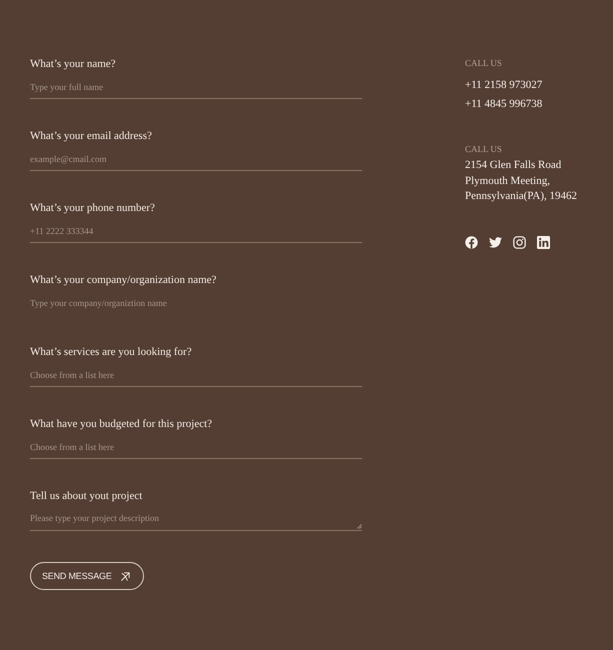 The image size is (613, 650). Describe the element at coordinates (91, 136) in the screenshot. I see `field-label: What’s your email address?` at that location.